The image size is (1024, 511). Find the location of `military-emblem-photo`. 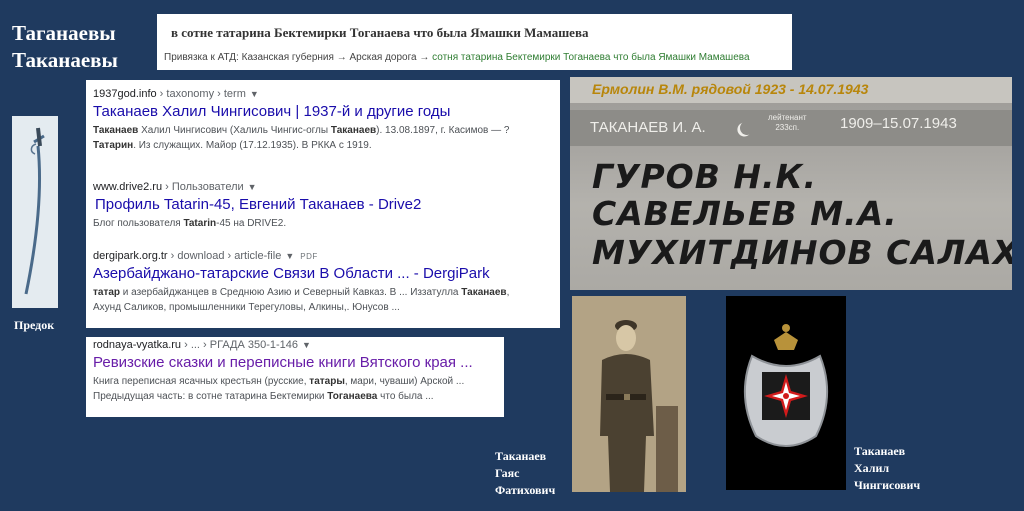

military-emblem-photo is located at coordinates (786, 393).